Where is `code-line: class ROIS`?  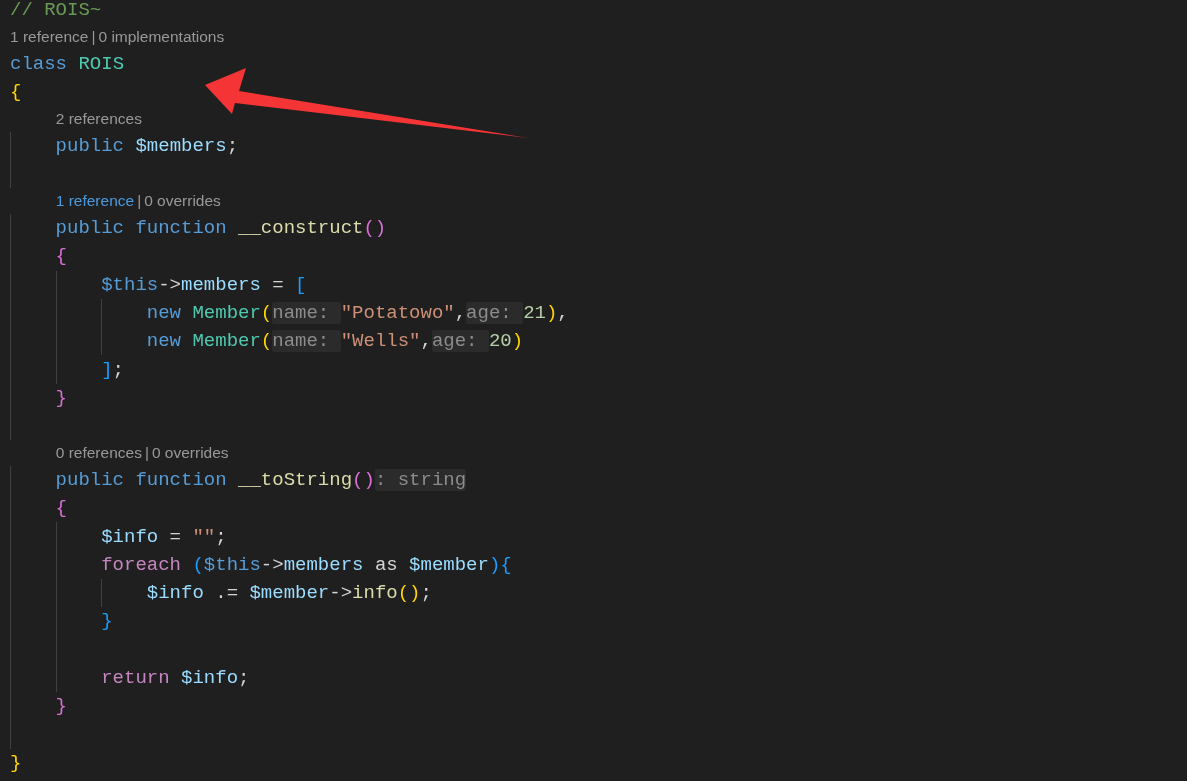
code-line: class ROIS is located at coordinates (67, 63).